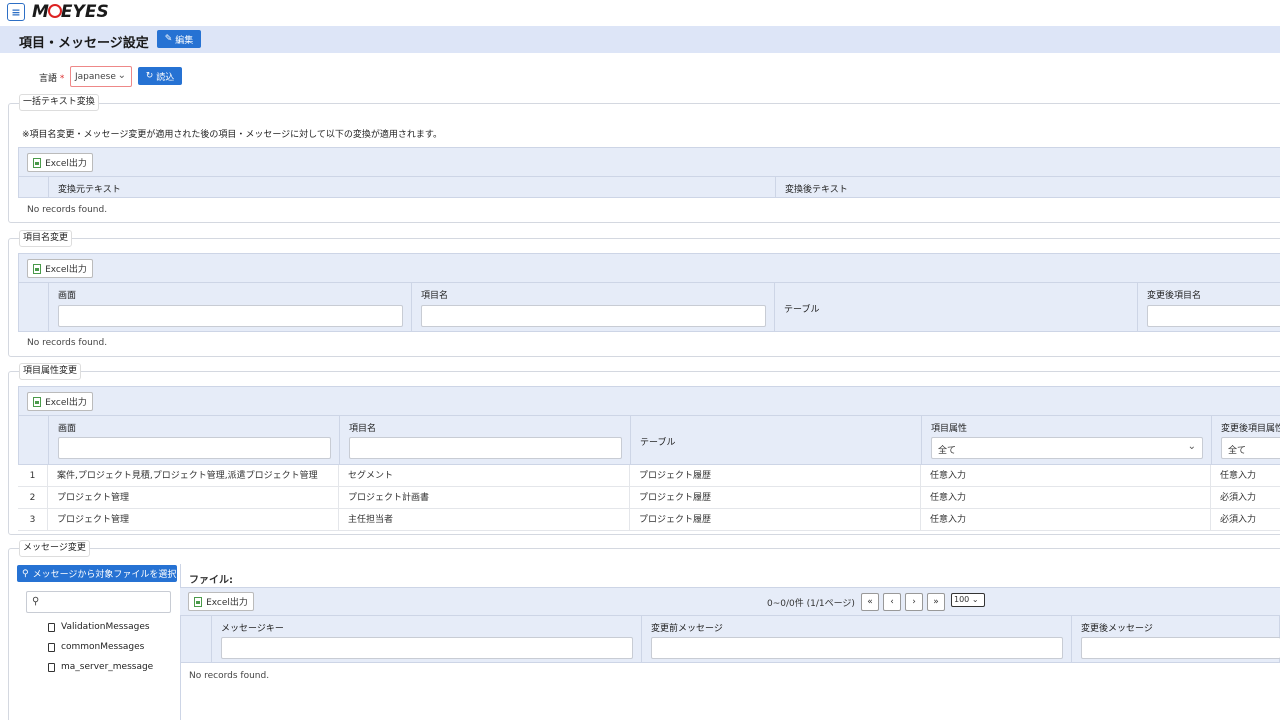 The image size is (1280, 720). What do you see at coordinates (415, 187) in the screenshot?
I see `col-source-text: 変換元テキスト` at bounding box center [415, 187].